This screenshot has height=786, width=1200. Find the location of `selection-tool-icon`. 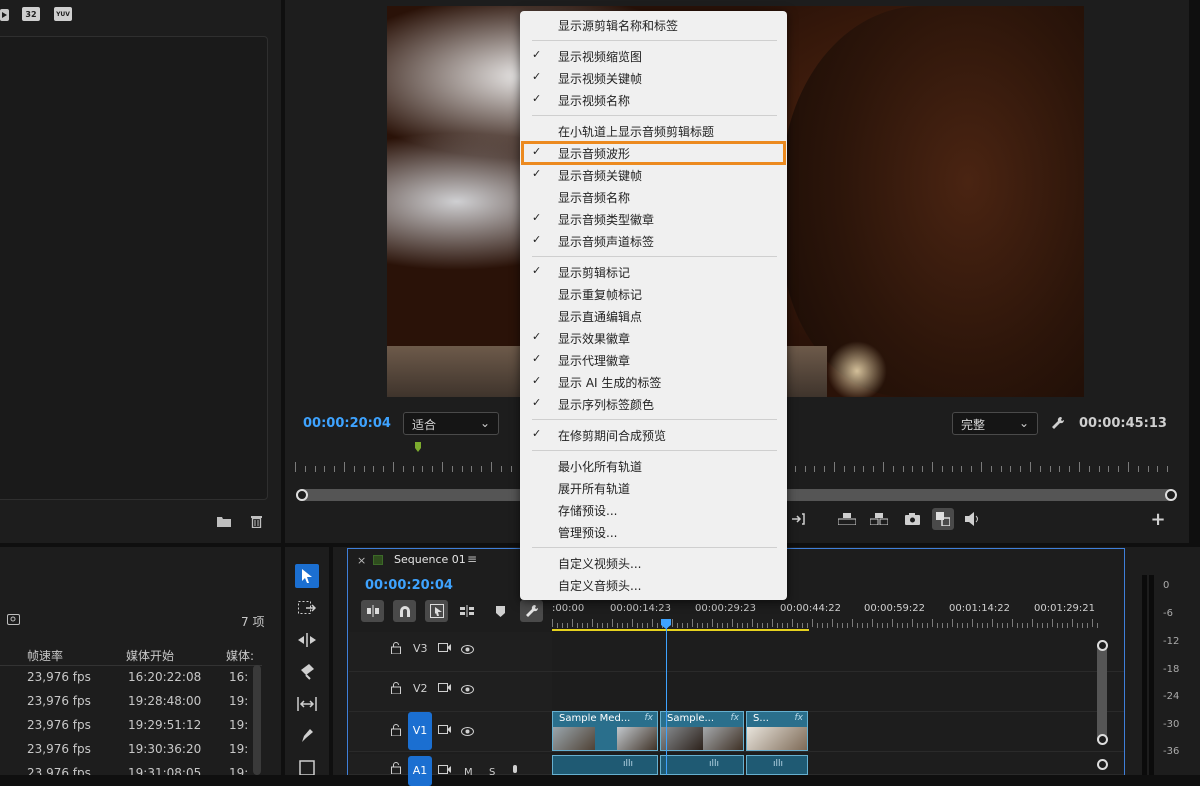

selection-tool-icon is located at coordinates (307, 576).